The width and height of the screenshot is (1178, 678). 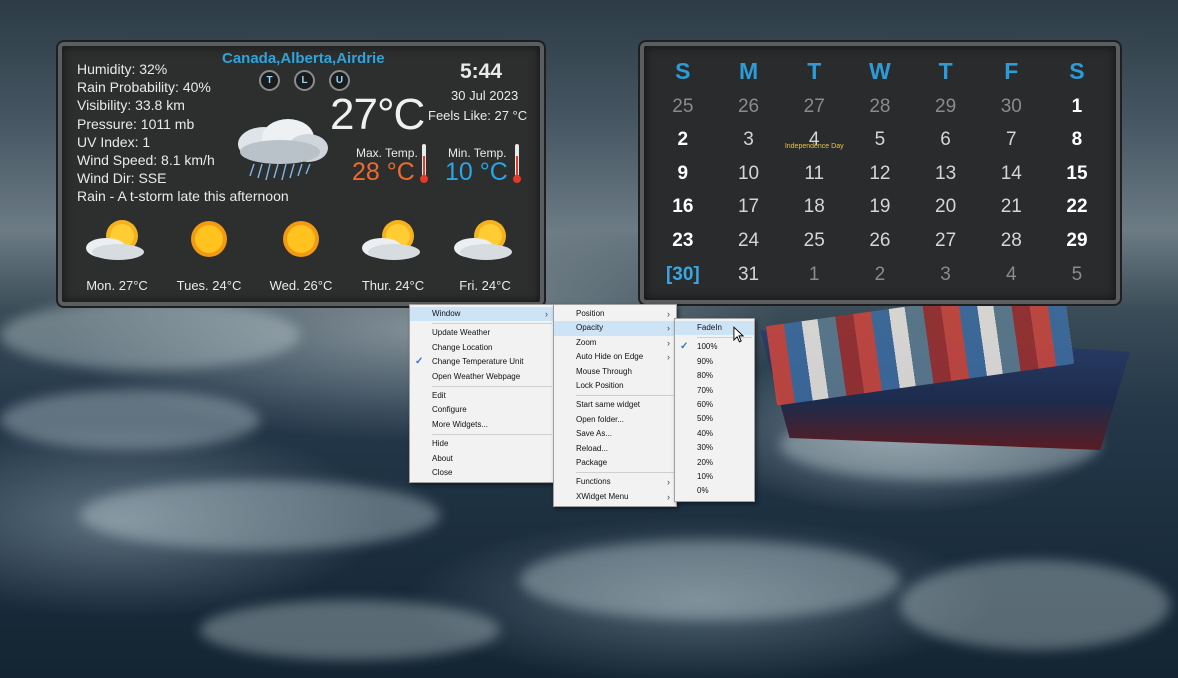 What do you see at coordinates (707, 347) in the screenshot?
I see `menu-item-label: 100%` at bounding box center [707, 347].